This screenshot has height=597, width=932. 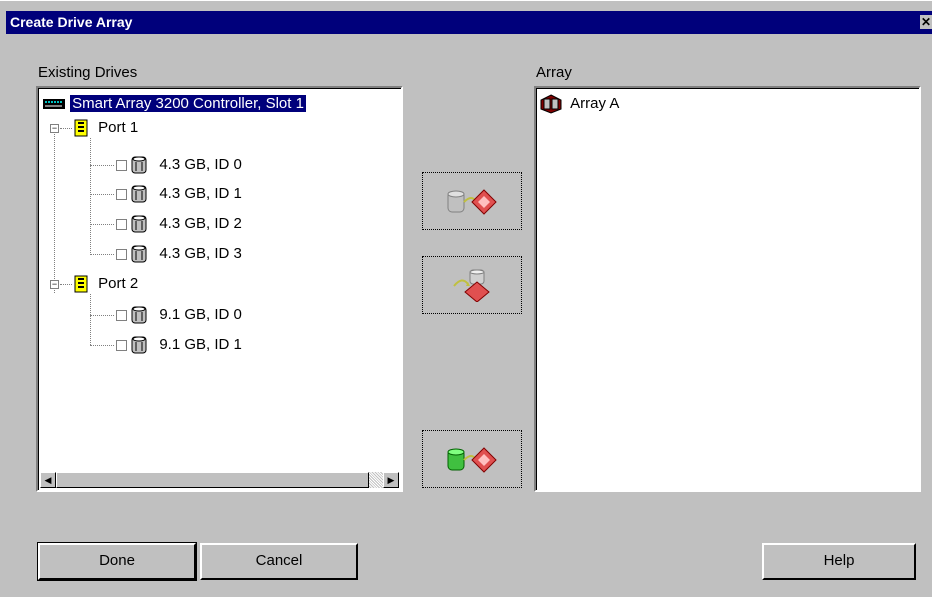 What do you see at coordinates (200, 164) in the screenshot?
I see `drive-label: 4.3 GB, ID 0` at bounding box center [200, 164].